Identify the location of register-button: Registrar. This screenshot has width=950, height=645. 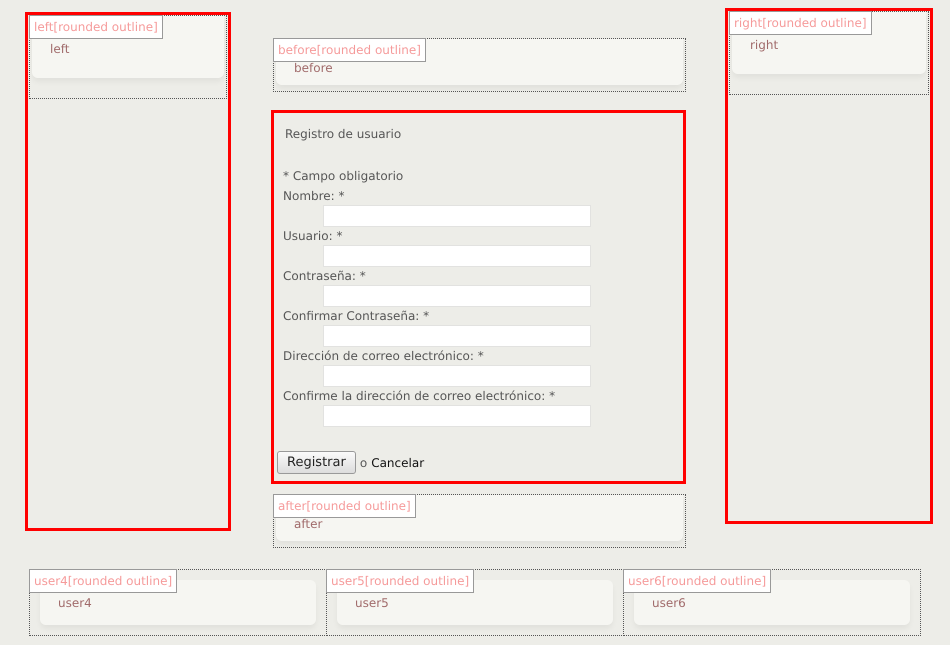
(316, 462).